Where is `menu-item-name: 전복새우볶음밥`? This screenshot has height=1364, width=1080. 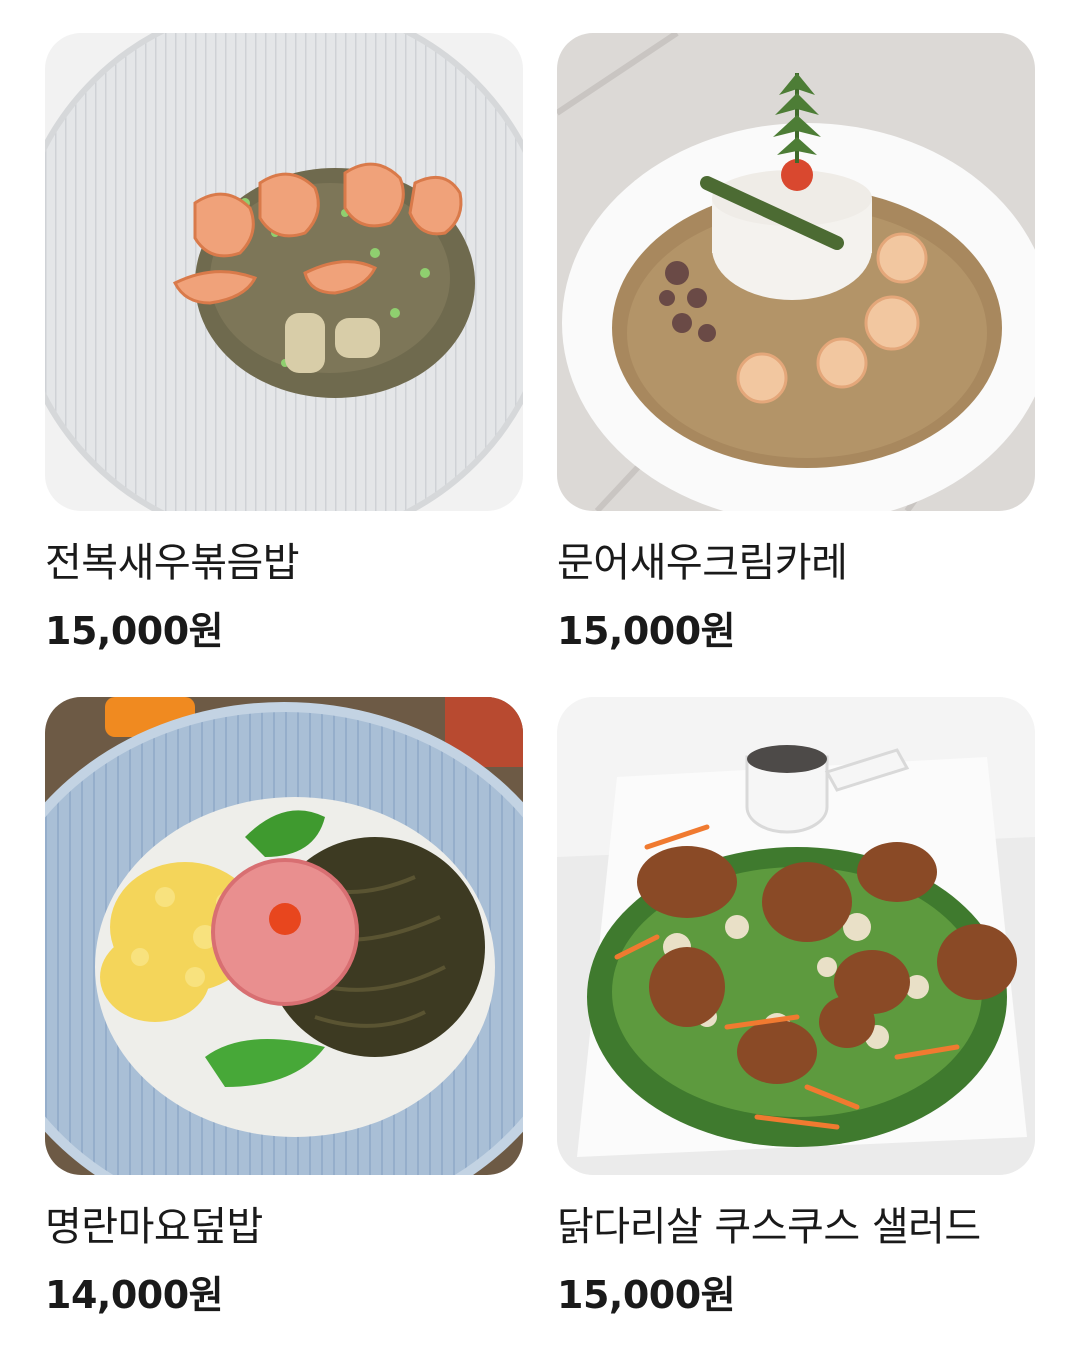
menu-item-name: 전복새우볶음밥 is located at coordinates (172, 563).